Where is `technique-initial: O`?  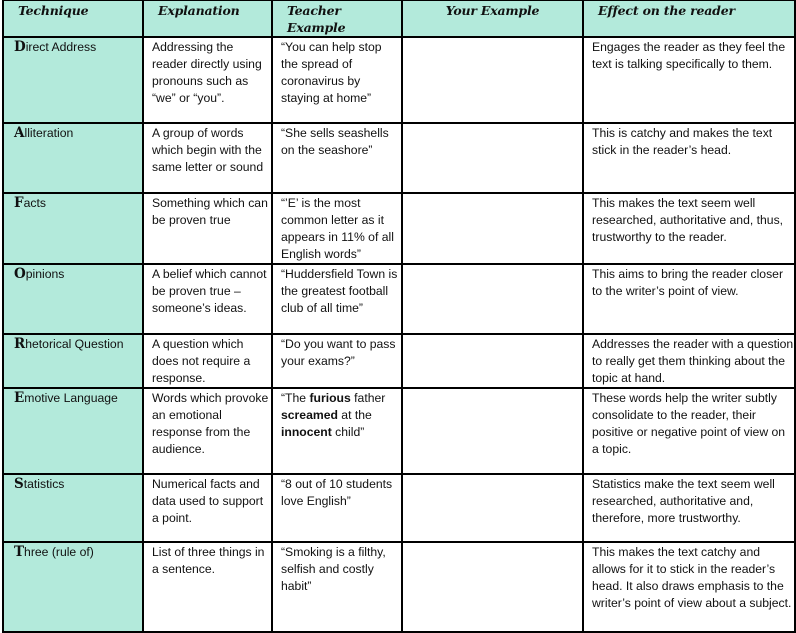
technique-initial: O is located at coordinates (20, 274).